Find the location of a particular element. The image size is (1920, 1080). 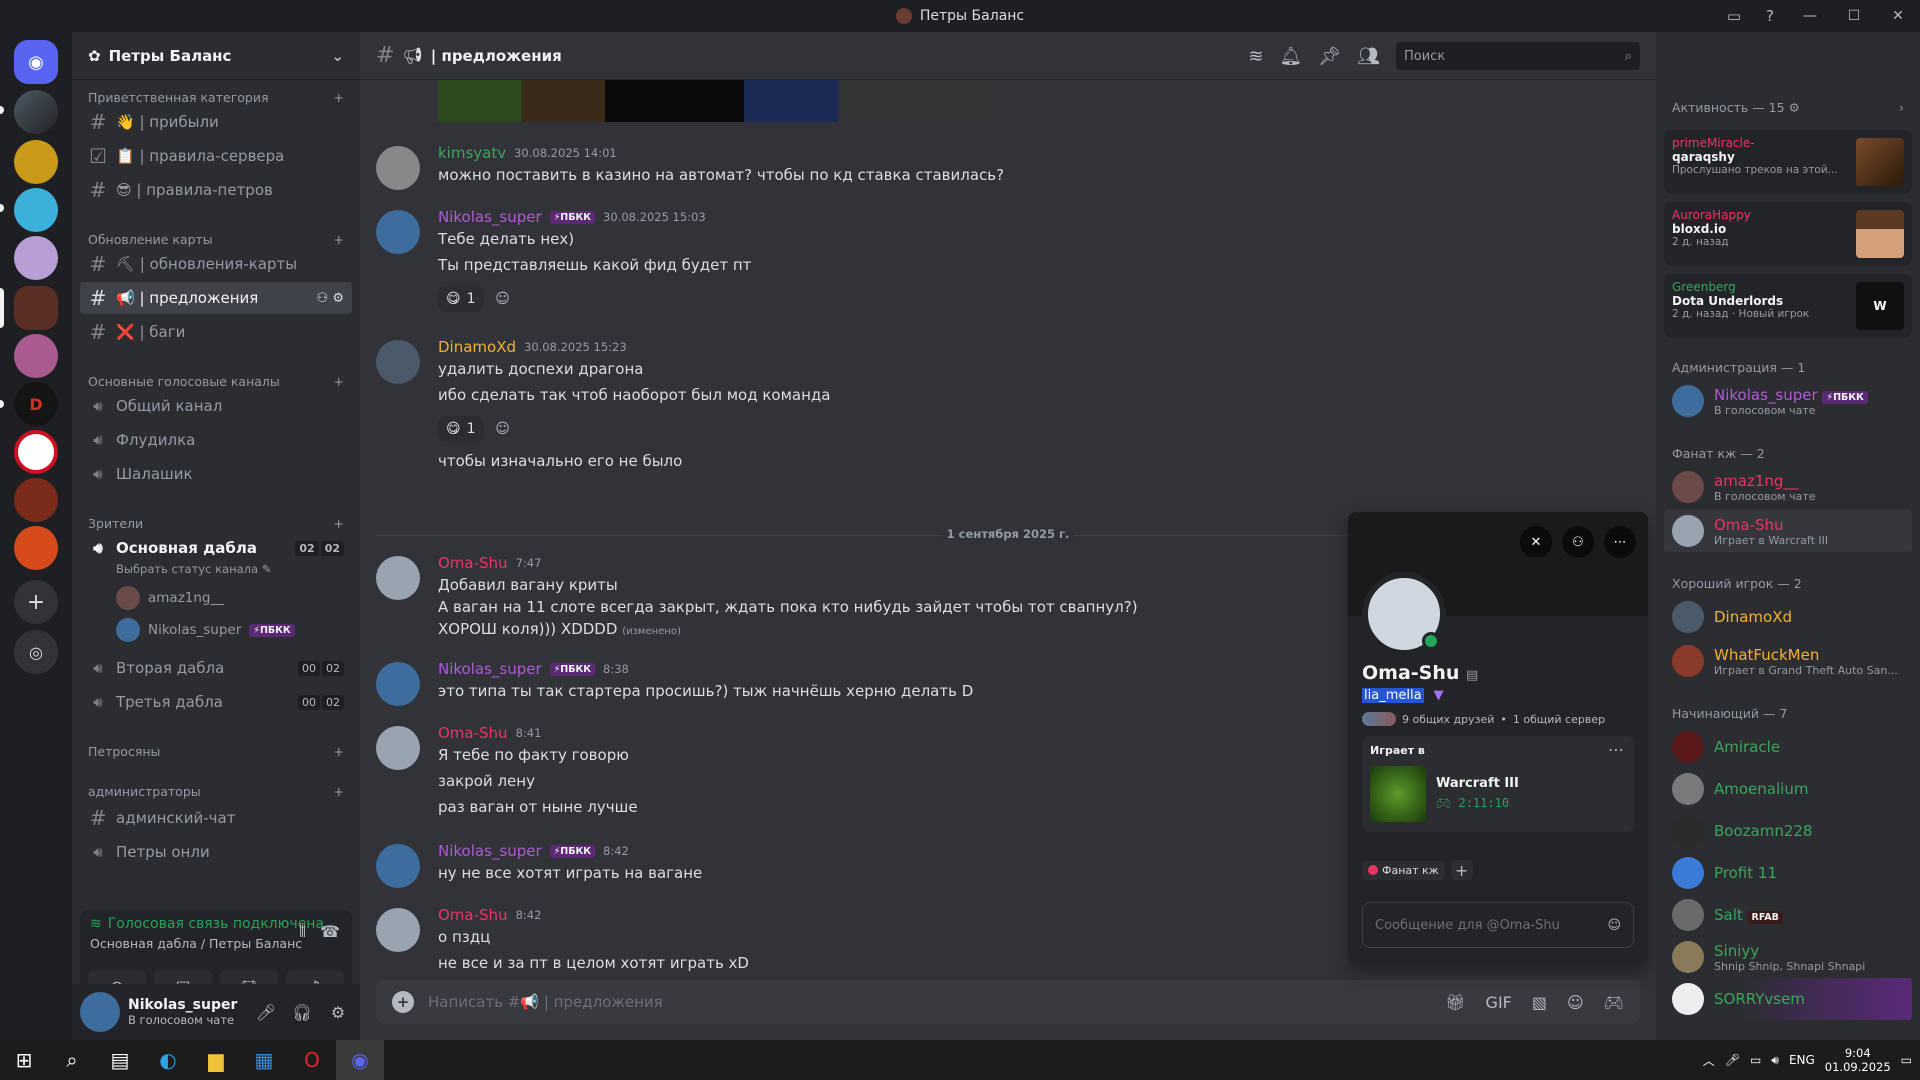

discord-home-icon: ◉ is located at coordinates (36, 62).